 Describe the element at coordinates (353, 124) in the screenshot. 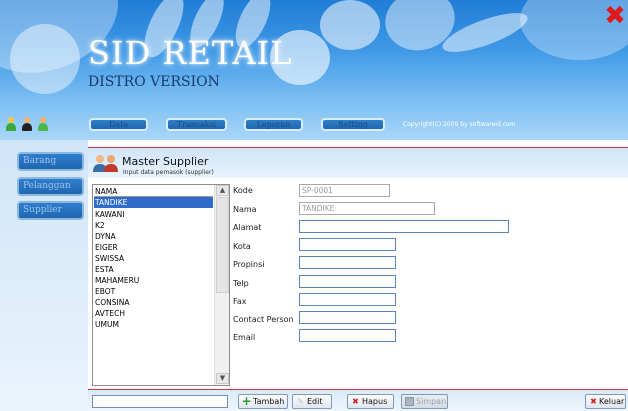

I see `nav-setting-button: Setting` at that location.